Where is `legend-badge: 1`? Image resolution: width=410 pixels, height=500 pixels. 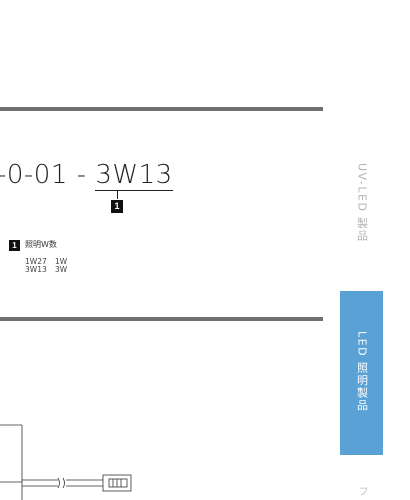
legend-badge: 1 is located at coordinates (14, 245).